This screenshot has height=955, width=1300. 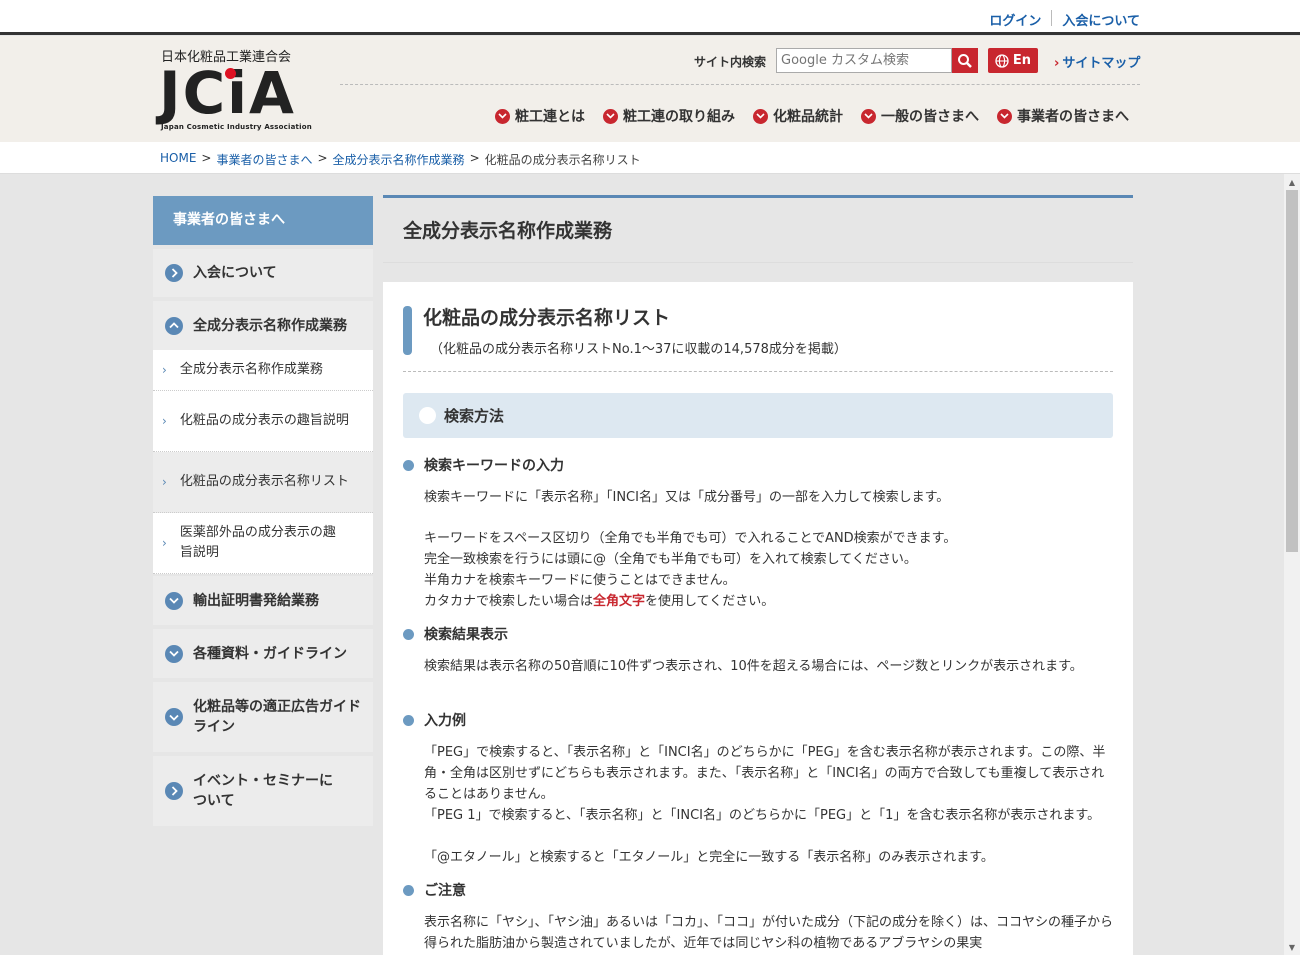 I want to click on sidebar-subitem-quasi-drug-purpose: › 医薬部外品の成分表示の趣旨説明, so click(x=263, y=543).